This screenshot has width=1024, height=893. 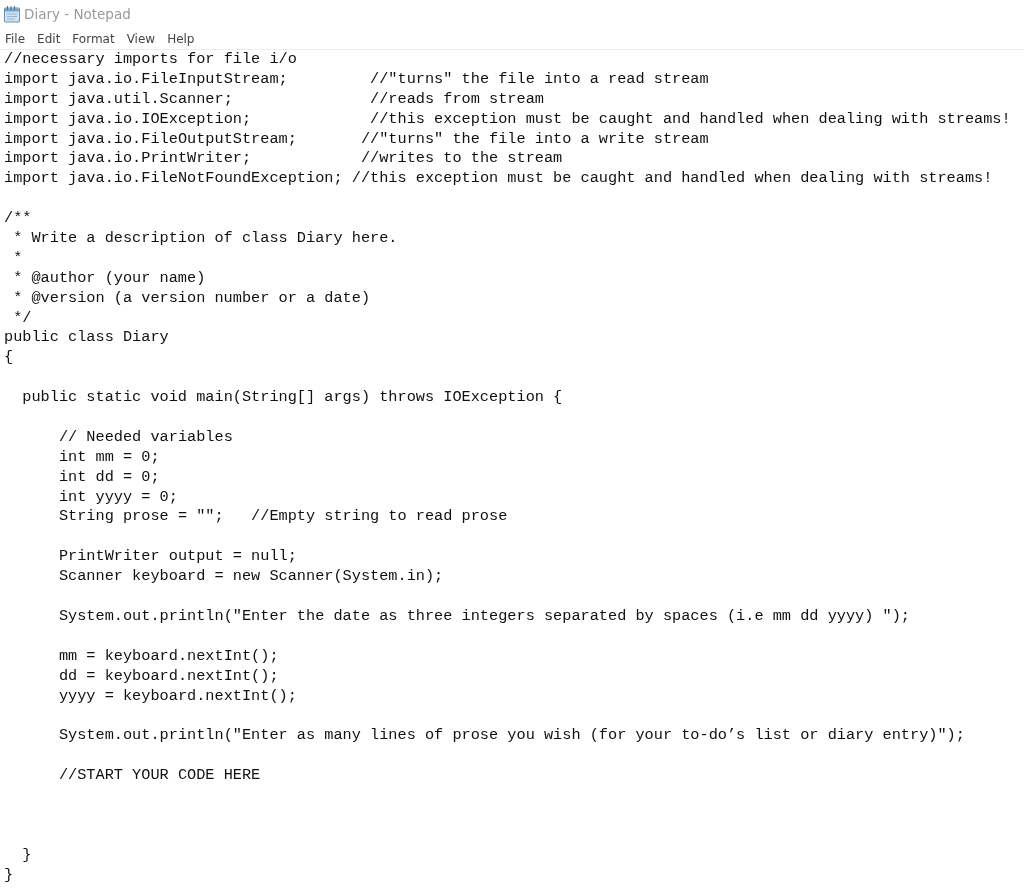 What do you see at coordinates (274, 99) in the screenshot?
I see `code-line: import java.util.Scanner; //reads from stream` at bounding box center [274, 99].